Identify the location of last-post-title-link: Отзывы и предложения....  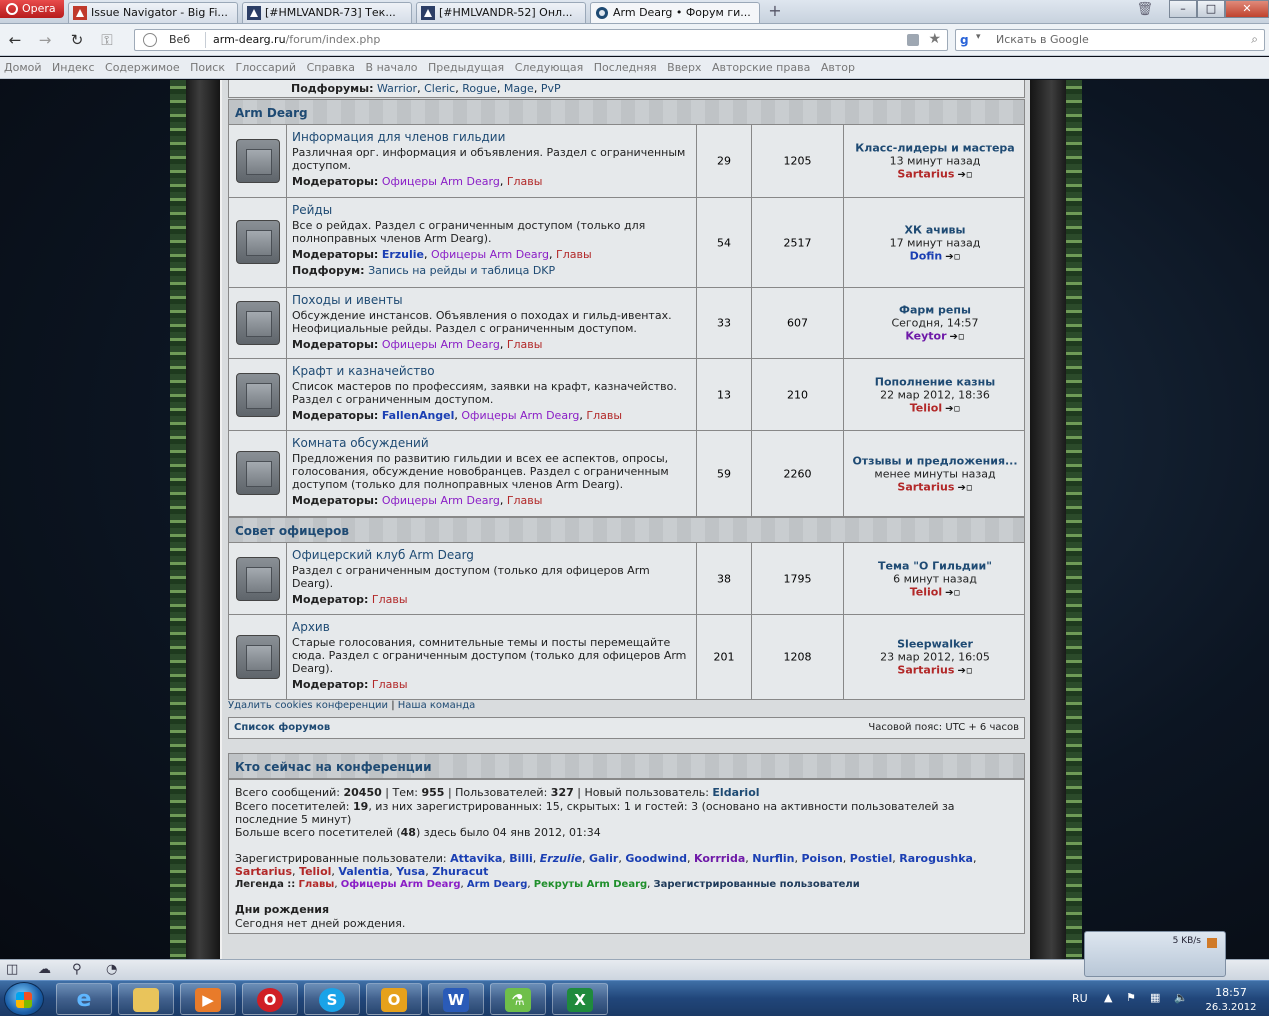
(935, 460).